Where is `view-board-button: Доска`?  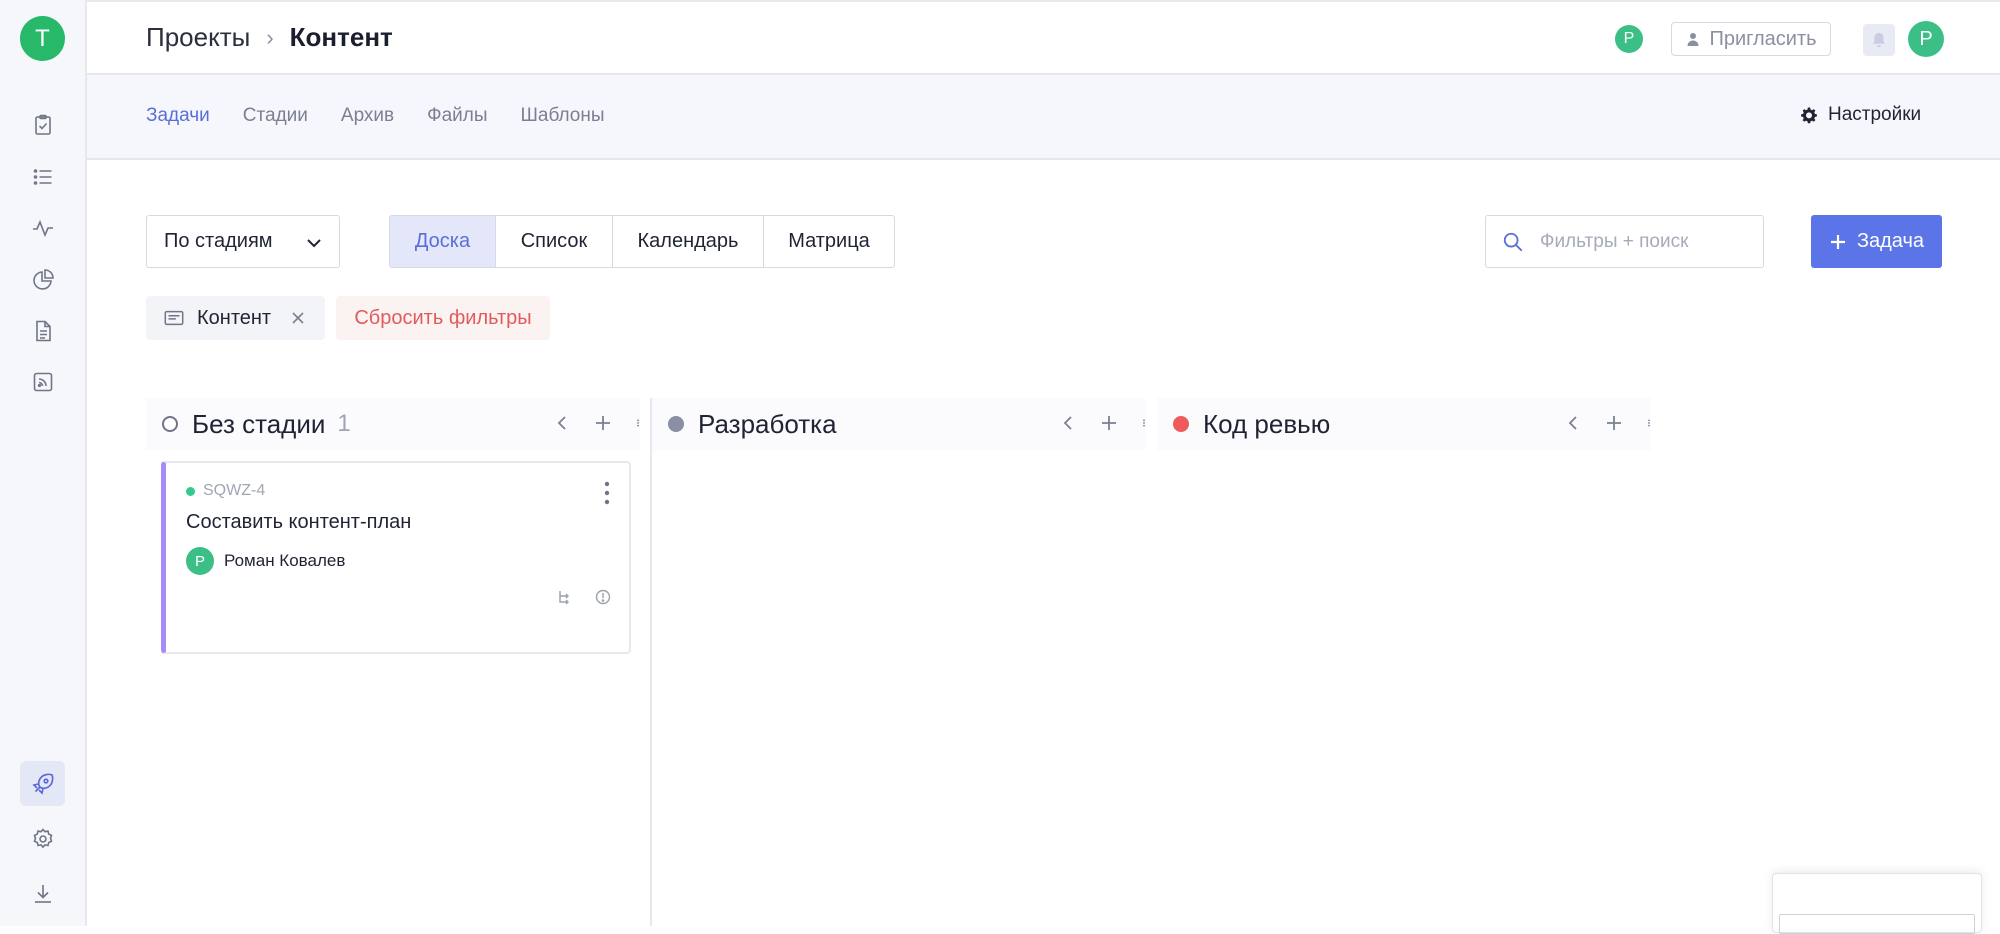 view-board-button: Доска is located at coordinates (443, 241).